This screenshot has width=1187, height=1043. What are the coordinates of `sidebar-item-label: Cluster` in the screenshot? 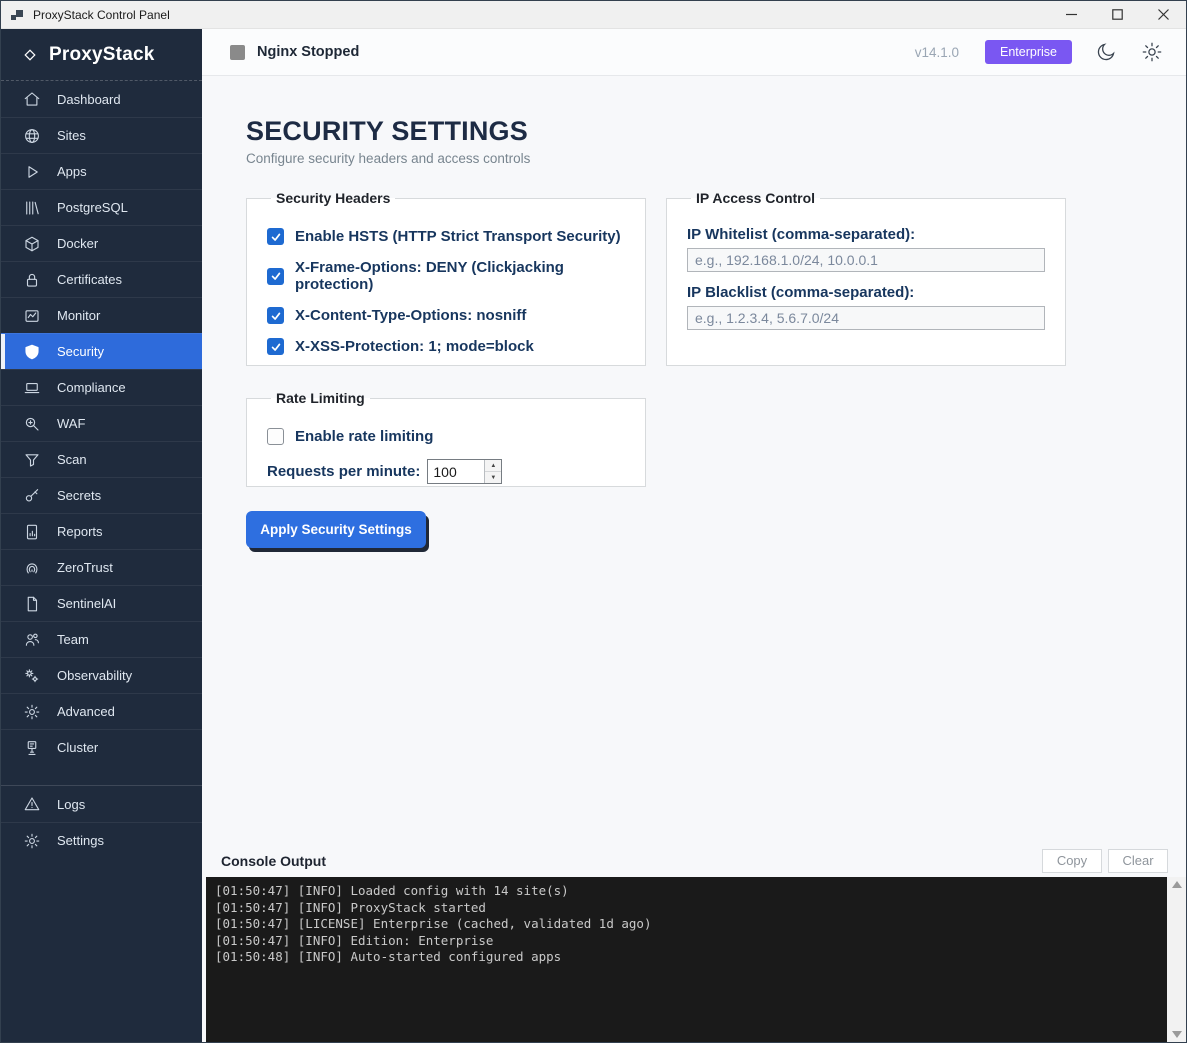 It's located at (78, 747).